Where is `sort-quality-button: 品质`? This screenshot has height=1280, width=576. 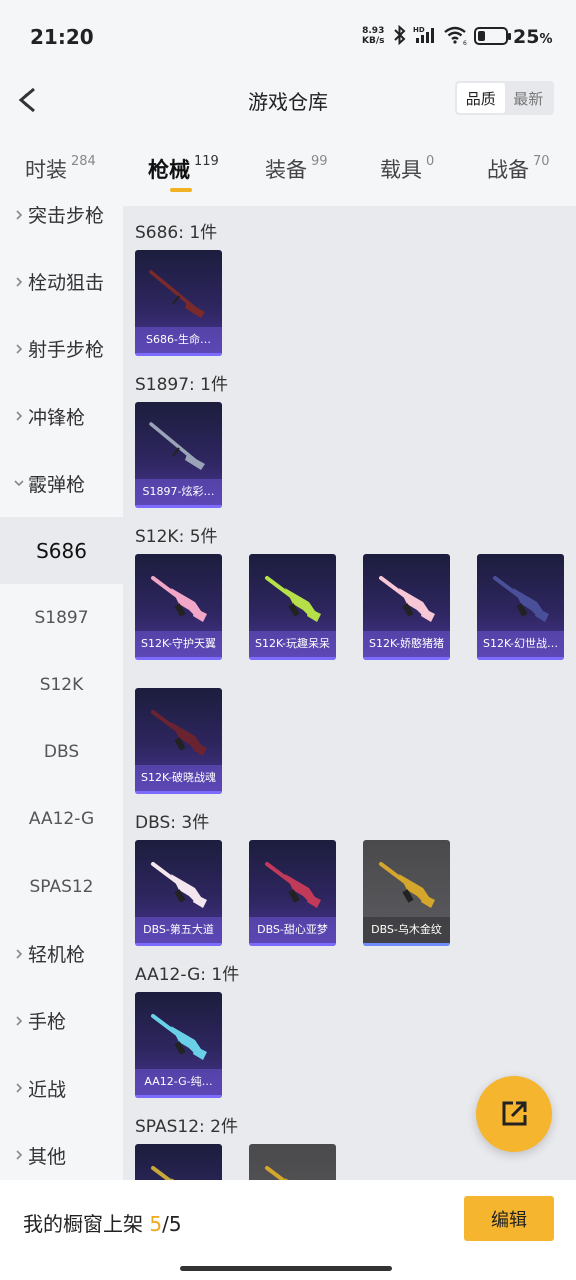
sort-quality-button: 品质 is located at coordinates (481, 98).